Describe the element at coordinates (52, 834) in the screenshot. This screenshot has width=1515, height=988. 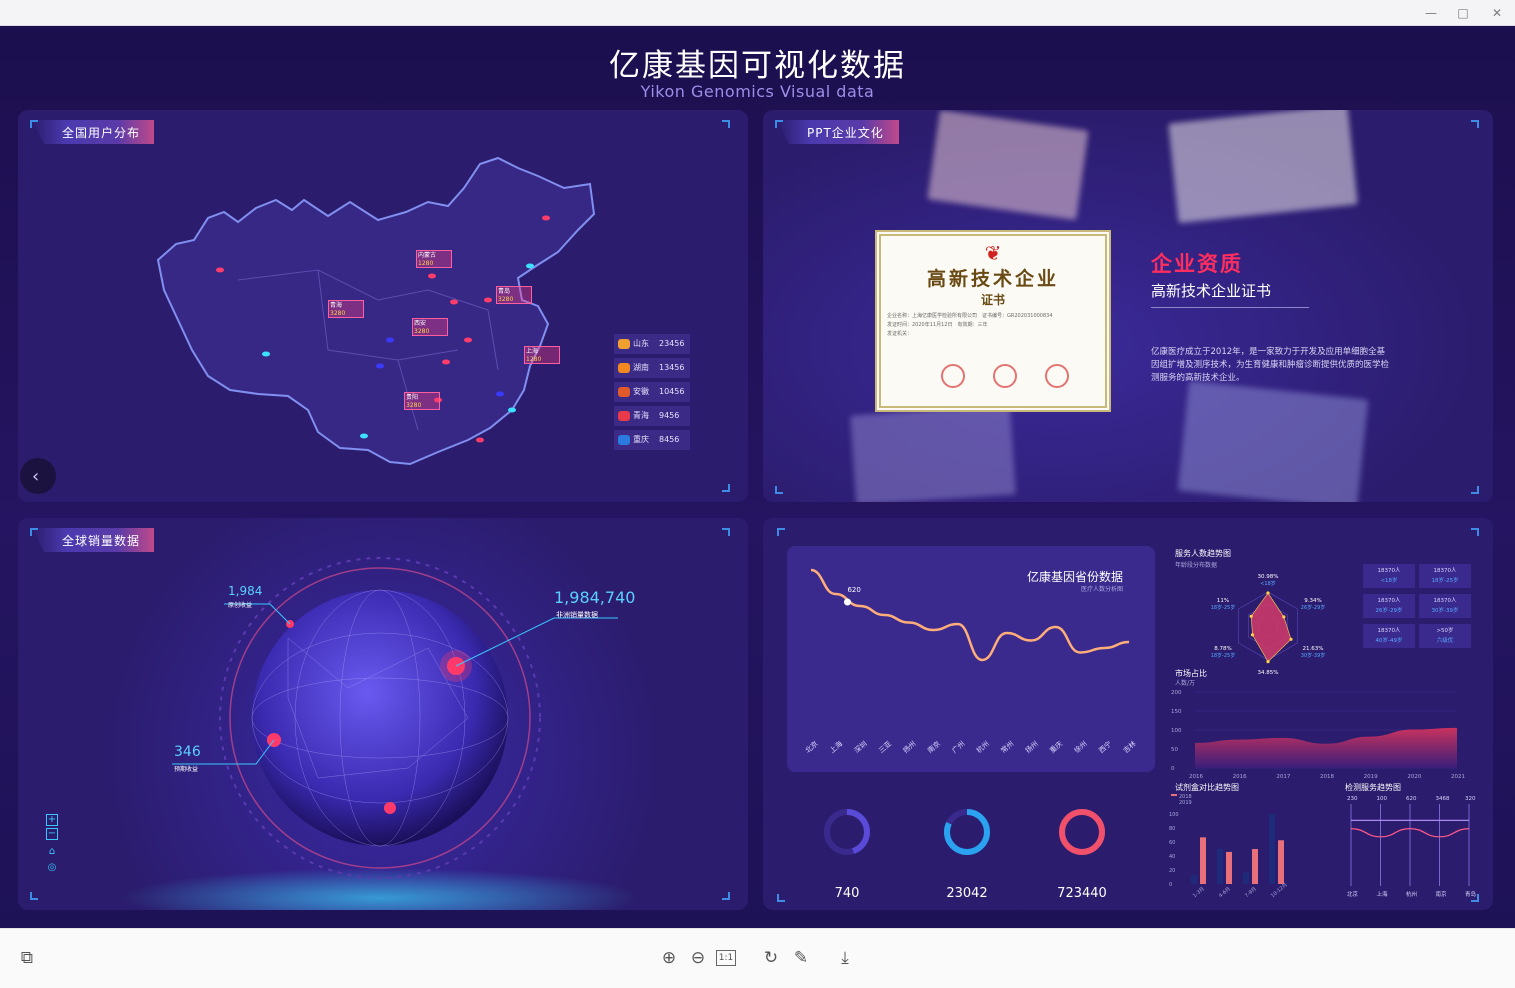
I see `zoom-out-button: −` at that location.